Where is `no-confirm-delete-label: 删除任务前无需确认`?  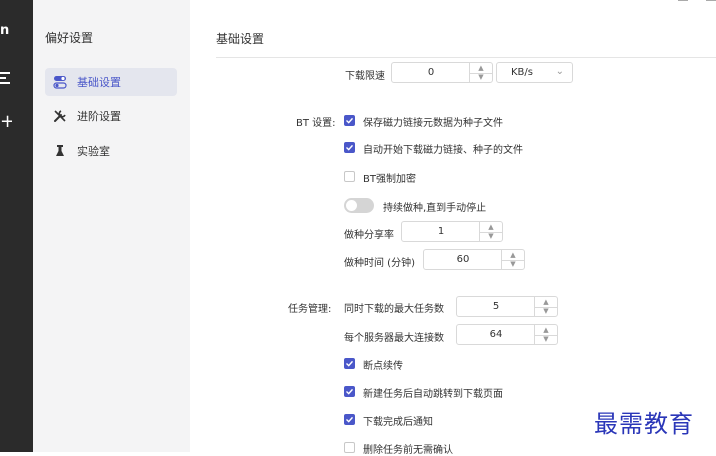 no-confirm-delete-label: 删除任务前无需确认 is located at coordinates (408, 450).